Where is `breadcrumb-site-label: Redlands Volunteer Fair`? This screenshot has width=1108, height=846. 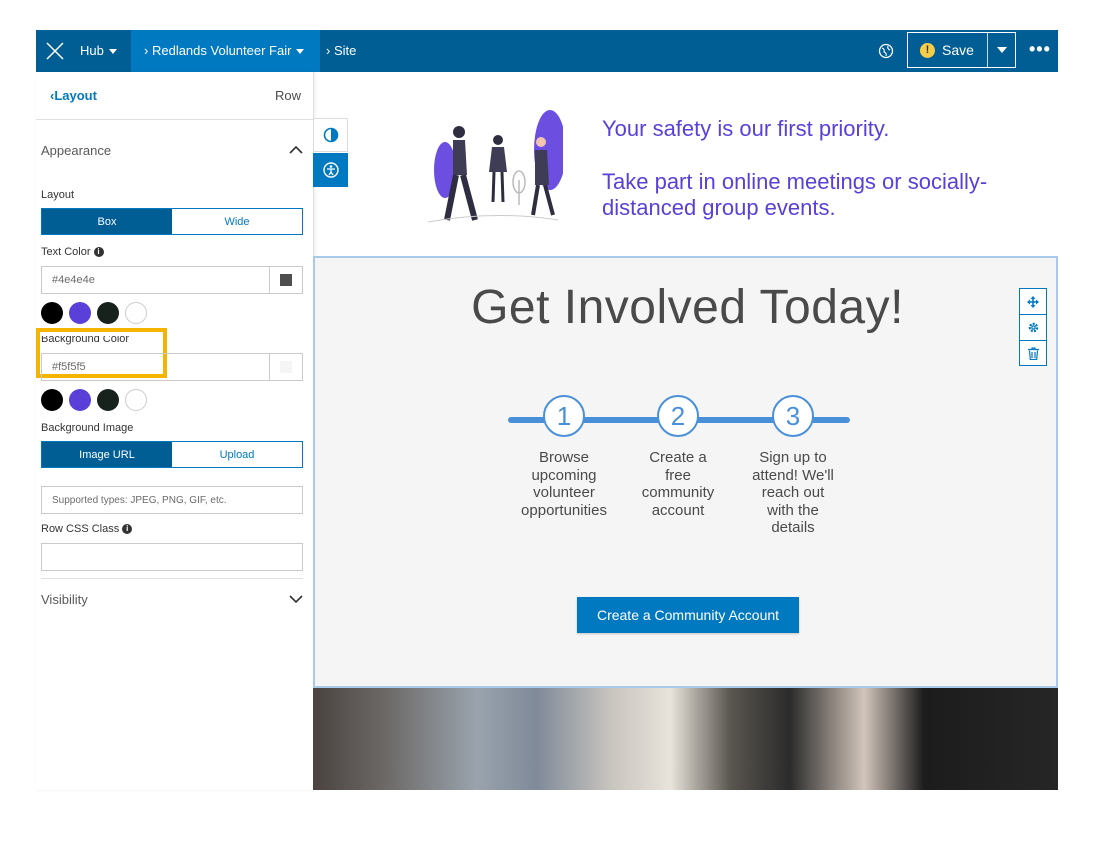
breadcrumb-site-label: Redlands Volunteer Fair is located at coordinates (221, 50).